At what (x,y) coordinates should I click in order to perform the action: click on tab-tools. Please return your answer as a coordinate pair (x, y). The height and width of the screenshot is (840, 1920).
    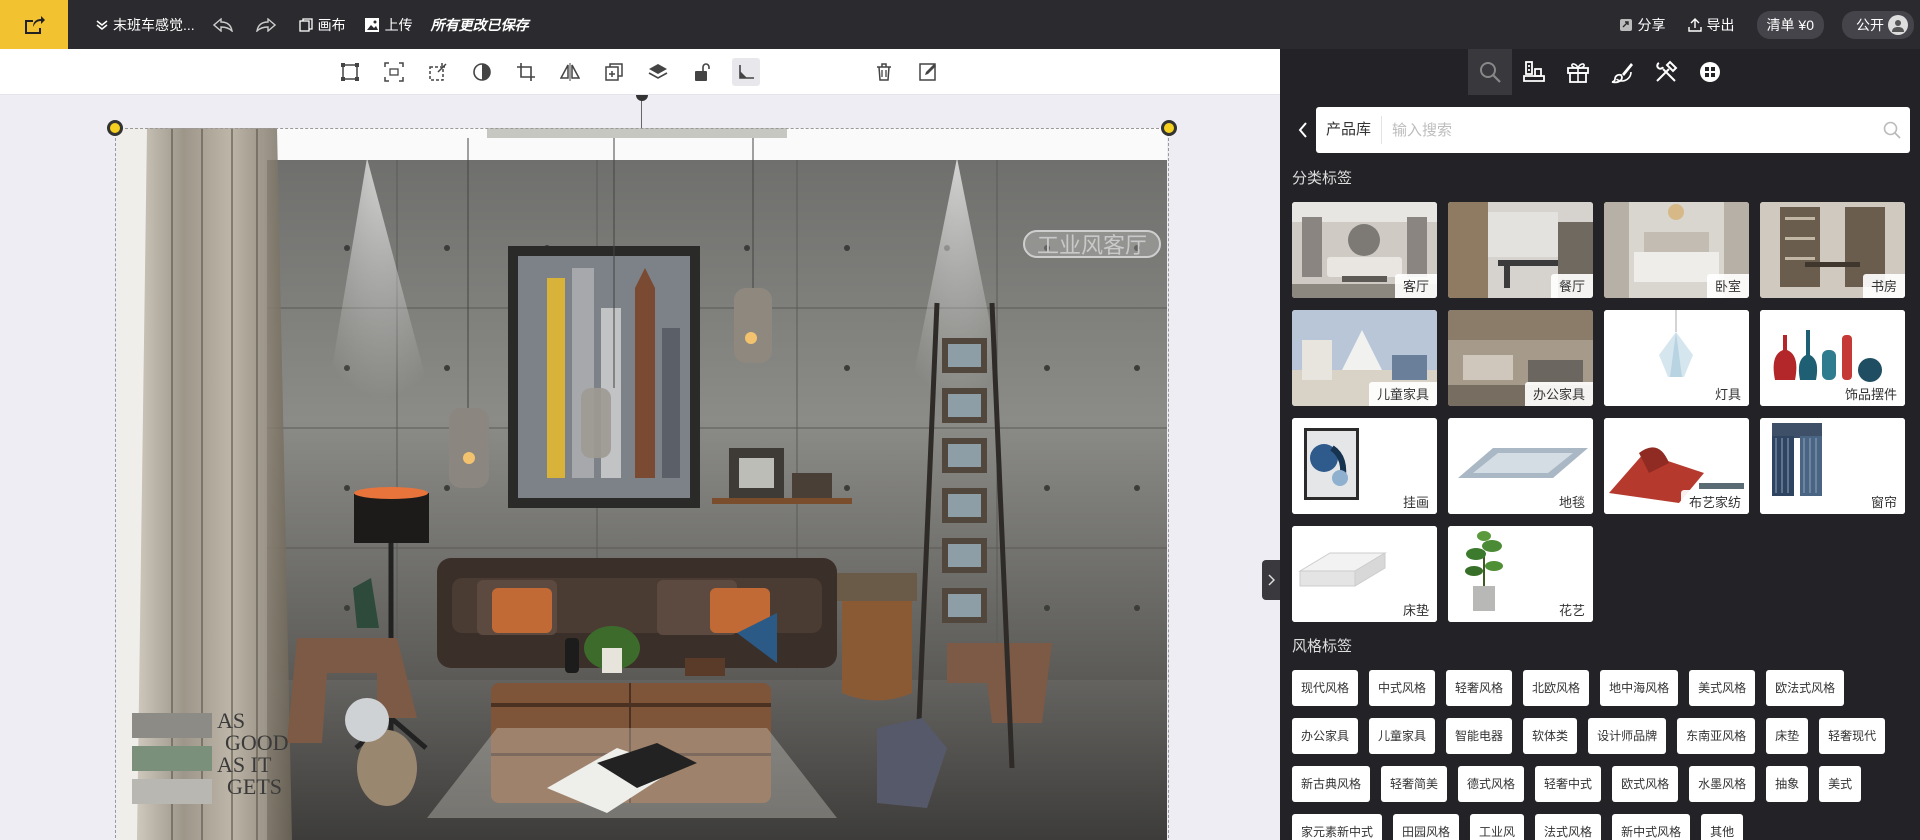
    Looking at the image, I should click on (1666, 72).